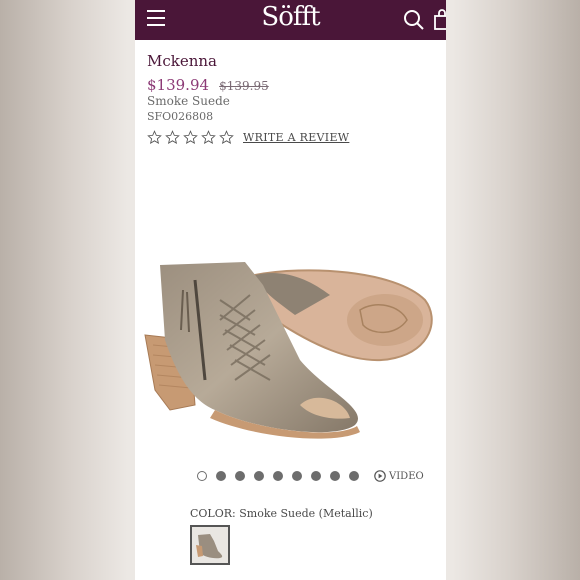  I want to click on sale-price: $139.94, so click(178, 85).